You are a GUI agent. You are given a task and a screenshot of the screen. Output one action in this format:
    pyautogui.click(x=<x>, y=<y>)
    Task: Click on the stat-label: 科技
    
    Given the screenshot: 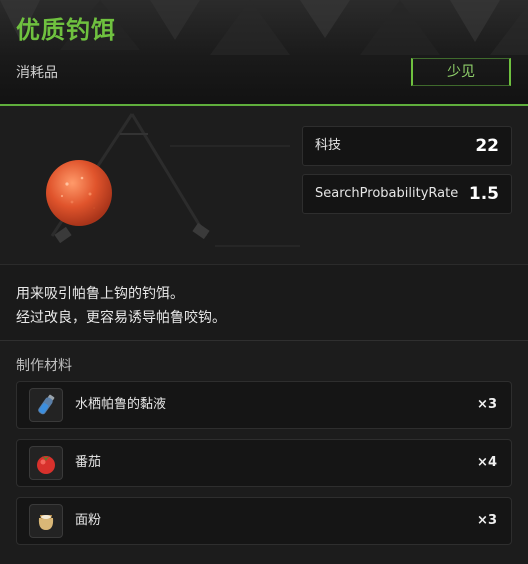 What is the action you would take?
    pyautogui.click(x=328, y=145)
    